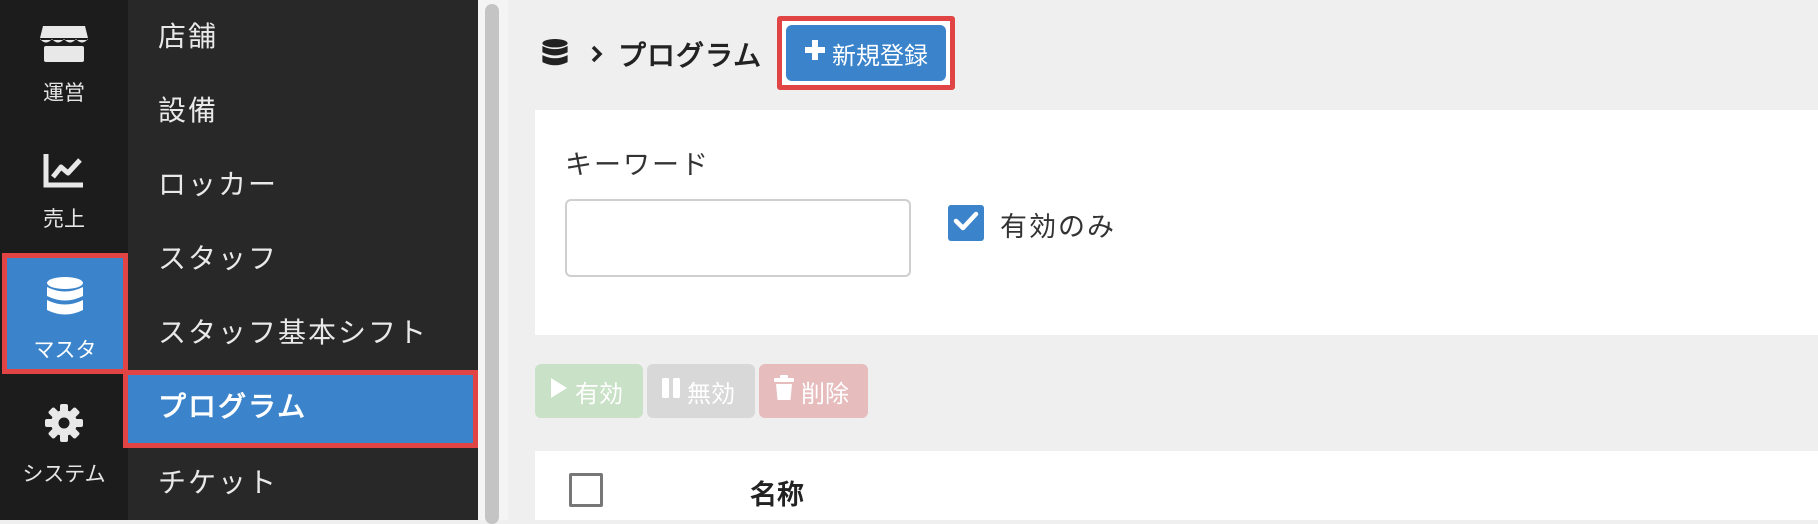 The height and width of the screenshot is (524, 1818). Describe the element at coordinates (64, 449) in the screenshot. I see `rail-item-system: システム` at that location.